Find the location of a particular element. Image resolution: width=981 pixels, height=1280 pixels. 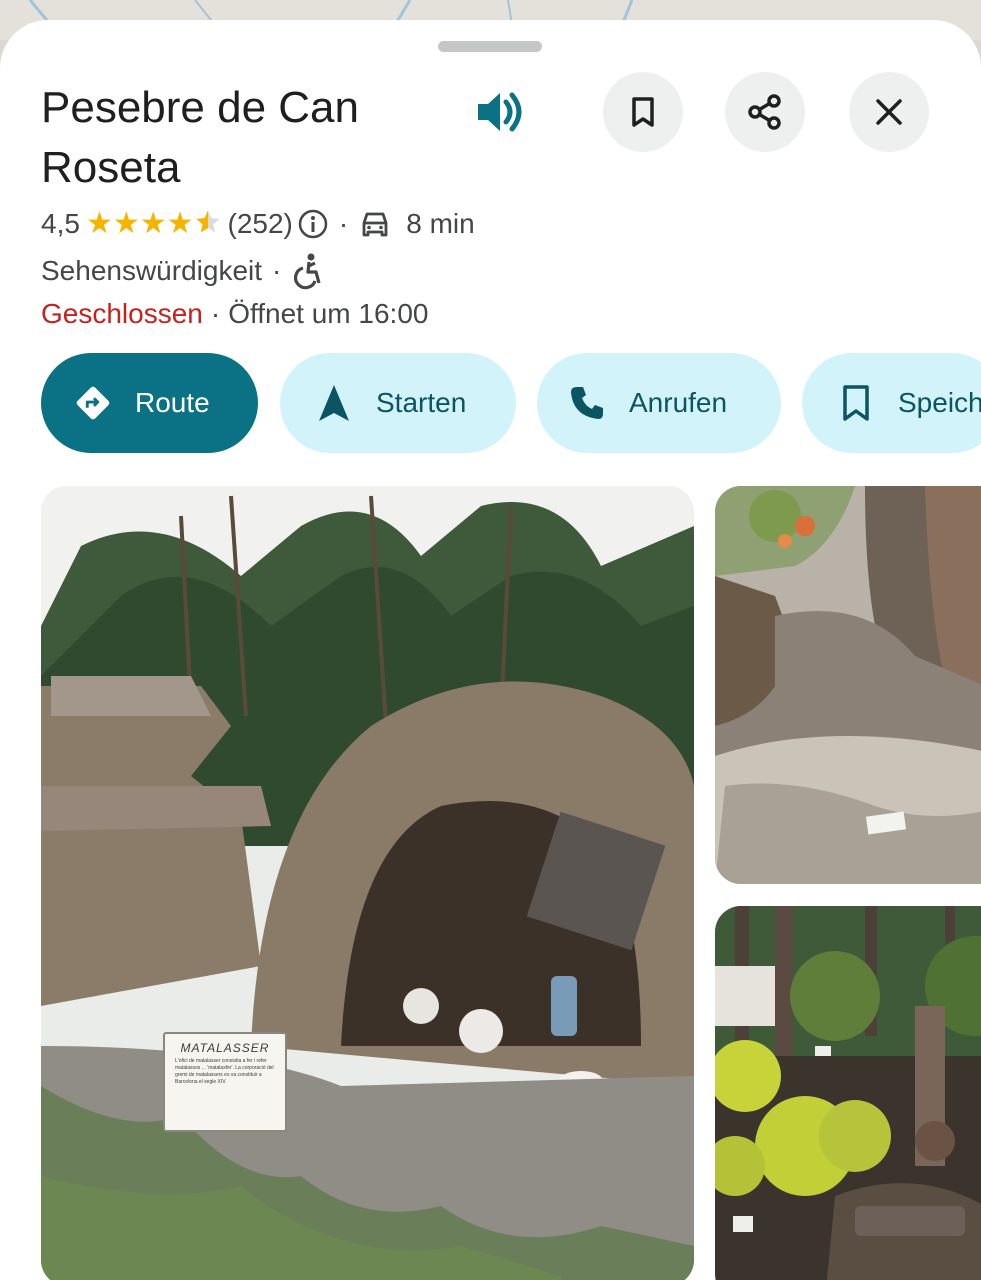

rating-row: 4,5 ★★★★ (252) · 8 min is located at coordinates (258, 223).